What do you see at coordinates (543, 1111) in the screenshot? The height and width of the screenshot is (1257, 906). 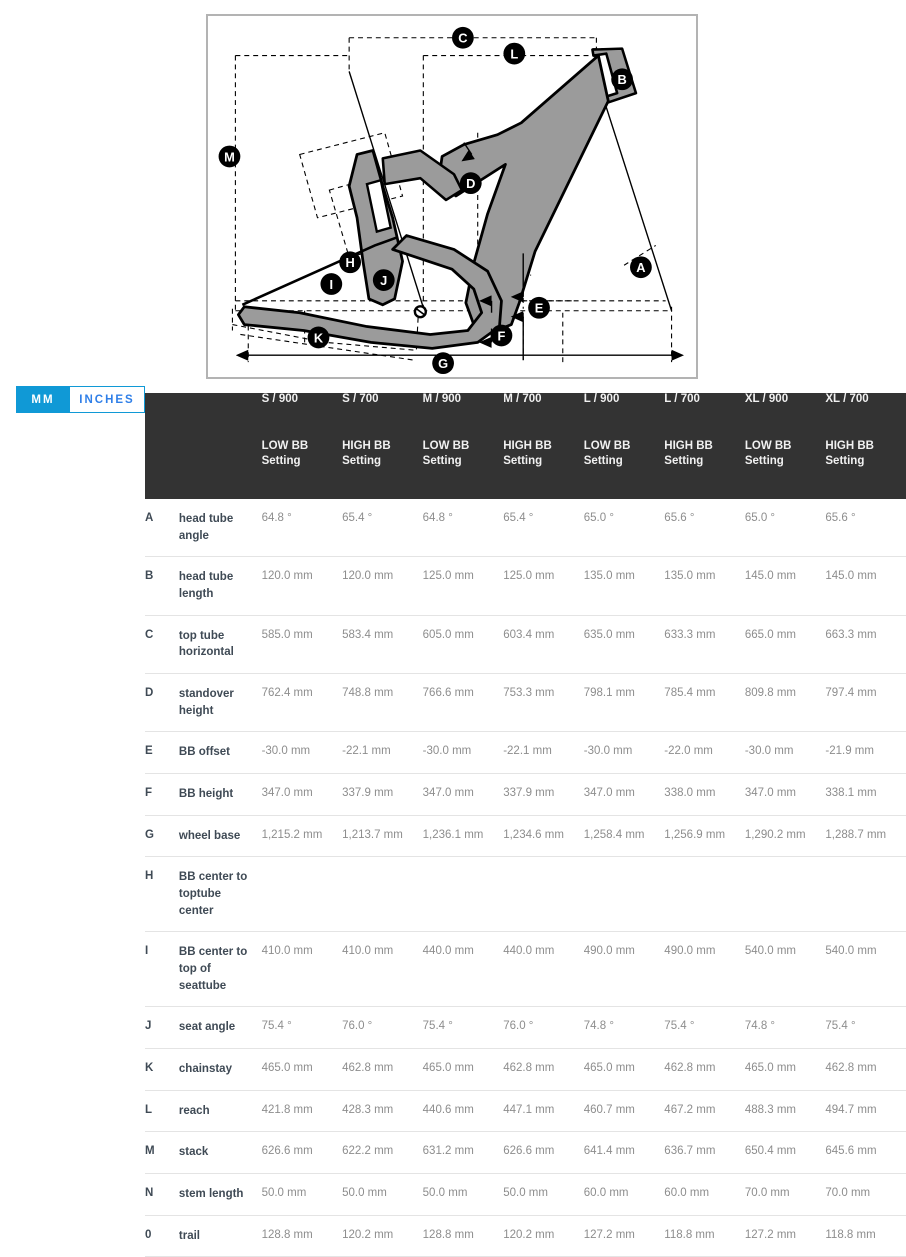 I see `cell-value: 447.1 mm` at bounding box center [543, 1111].